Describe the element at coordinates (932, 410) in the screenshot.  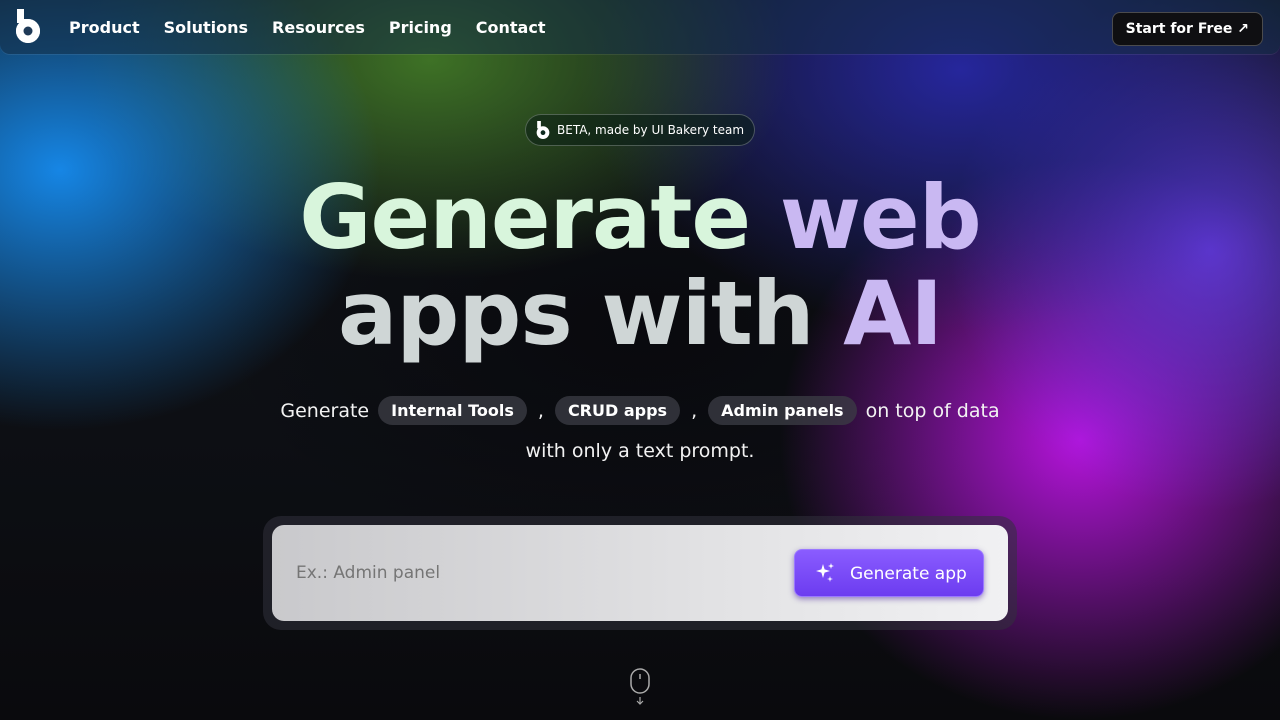
I see `subtitle-suffix: on top of data` at that location.